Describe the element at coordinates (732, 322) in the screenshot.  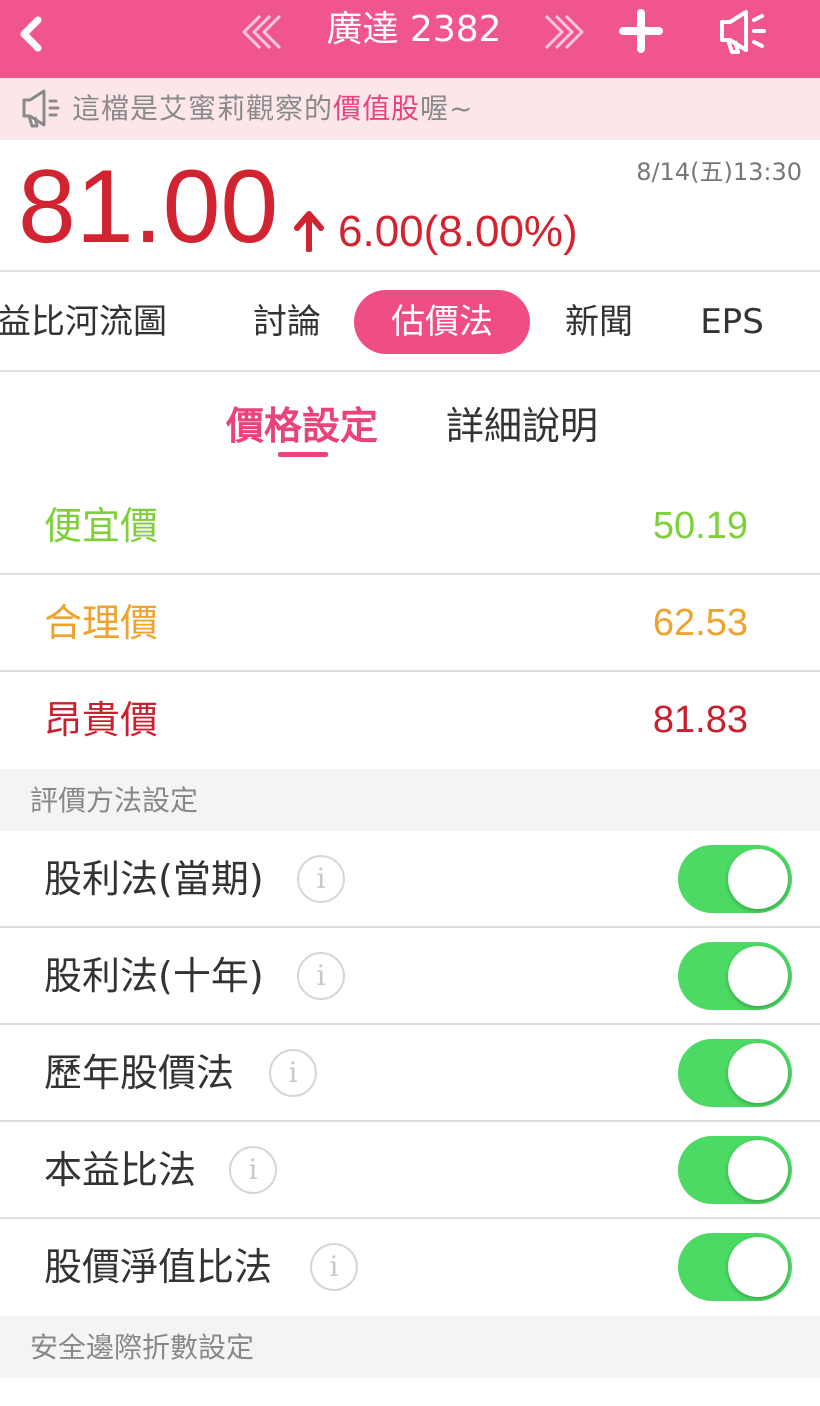
I see `tab-eps: EPS` at that location.